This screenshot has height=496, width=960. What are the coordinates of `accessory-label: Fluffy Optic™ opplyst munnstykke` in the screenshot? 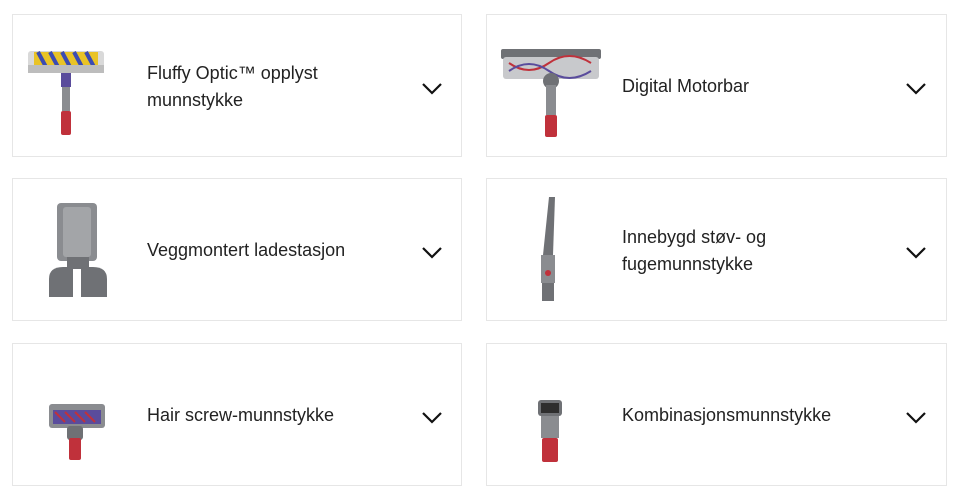 It's located at (232, 86).